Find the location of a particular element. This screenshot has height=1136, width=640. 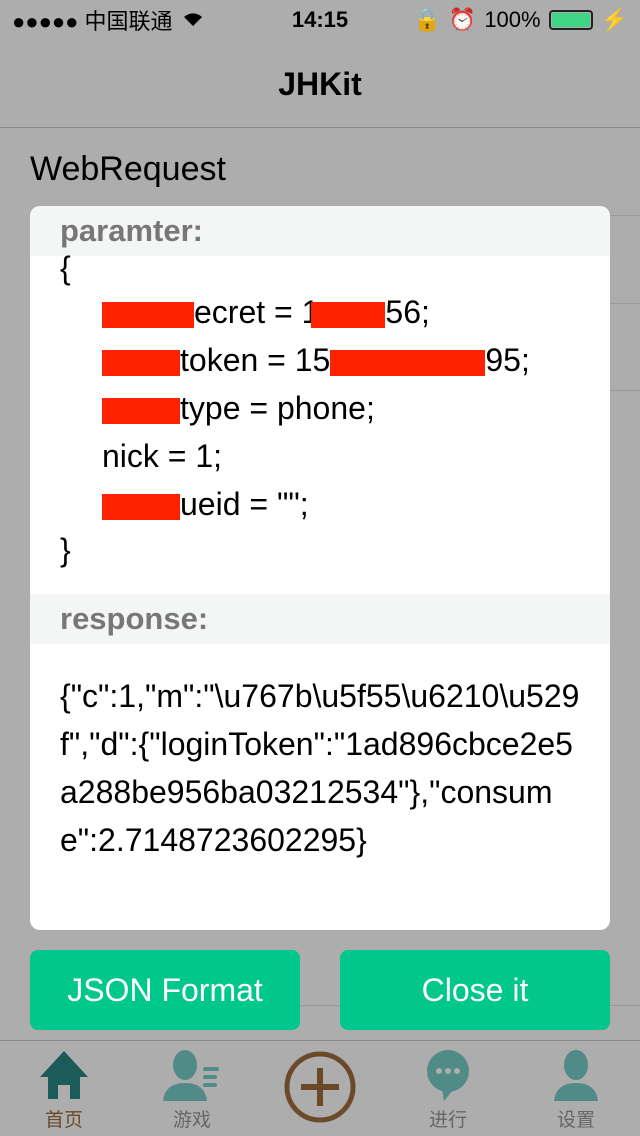

tab-bar: 首页 游戏 进行 设置 is located at coordinates (320, 1088).